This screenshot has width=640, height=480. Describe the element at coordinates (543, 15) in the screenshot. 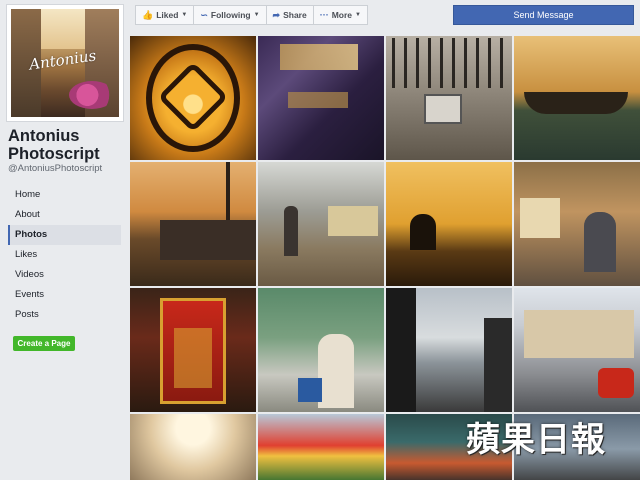

I see `send-message-button: Send Message` at that location.